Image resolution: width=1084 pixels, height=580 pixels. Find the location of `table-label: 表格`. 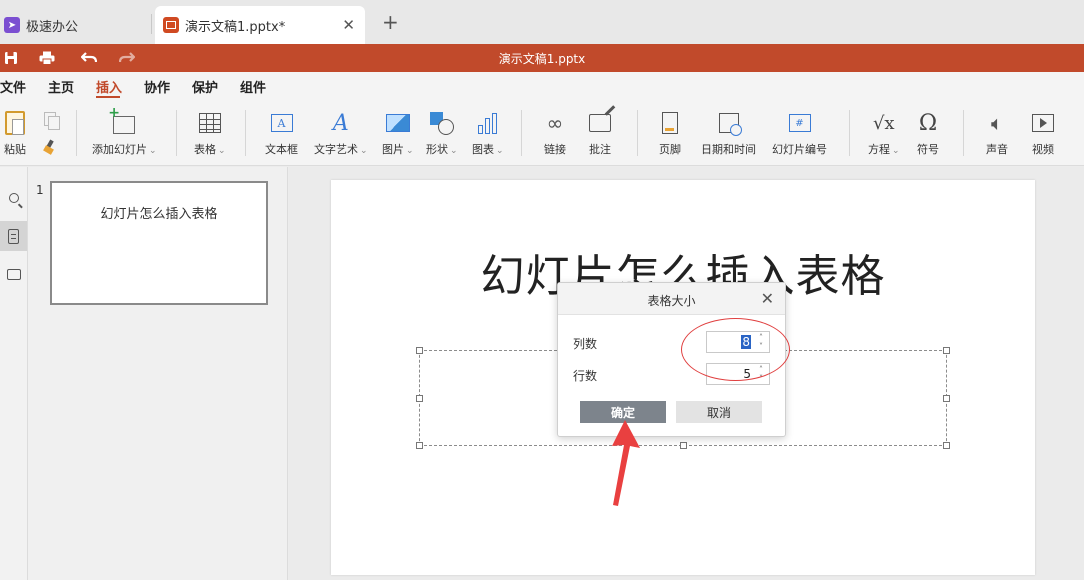

table-label: 表格 is located at coordinates (205, 149).